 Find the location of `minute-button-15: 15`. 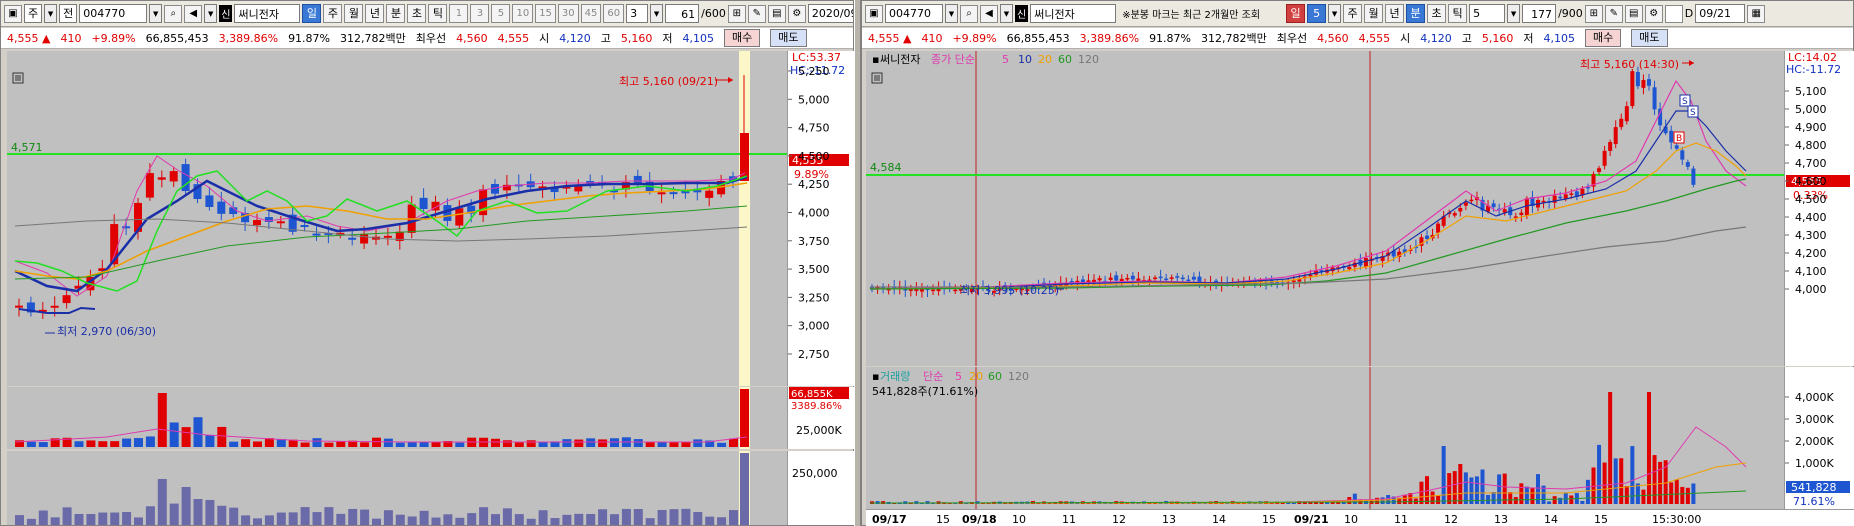

minute-button-15: 15 is located at coordinates (545, 13).